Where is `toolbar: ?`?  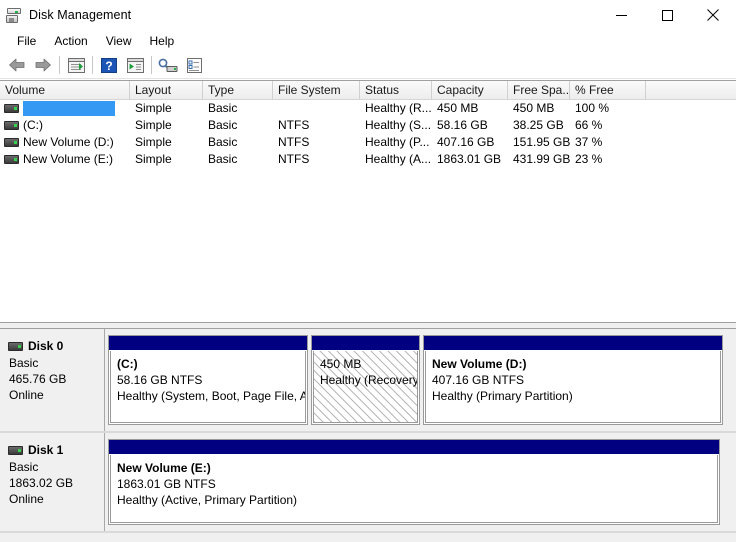
toolbar: ? is located at coordinates (368, 65).